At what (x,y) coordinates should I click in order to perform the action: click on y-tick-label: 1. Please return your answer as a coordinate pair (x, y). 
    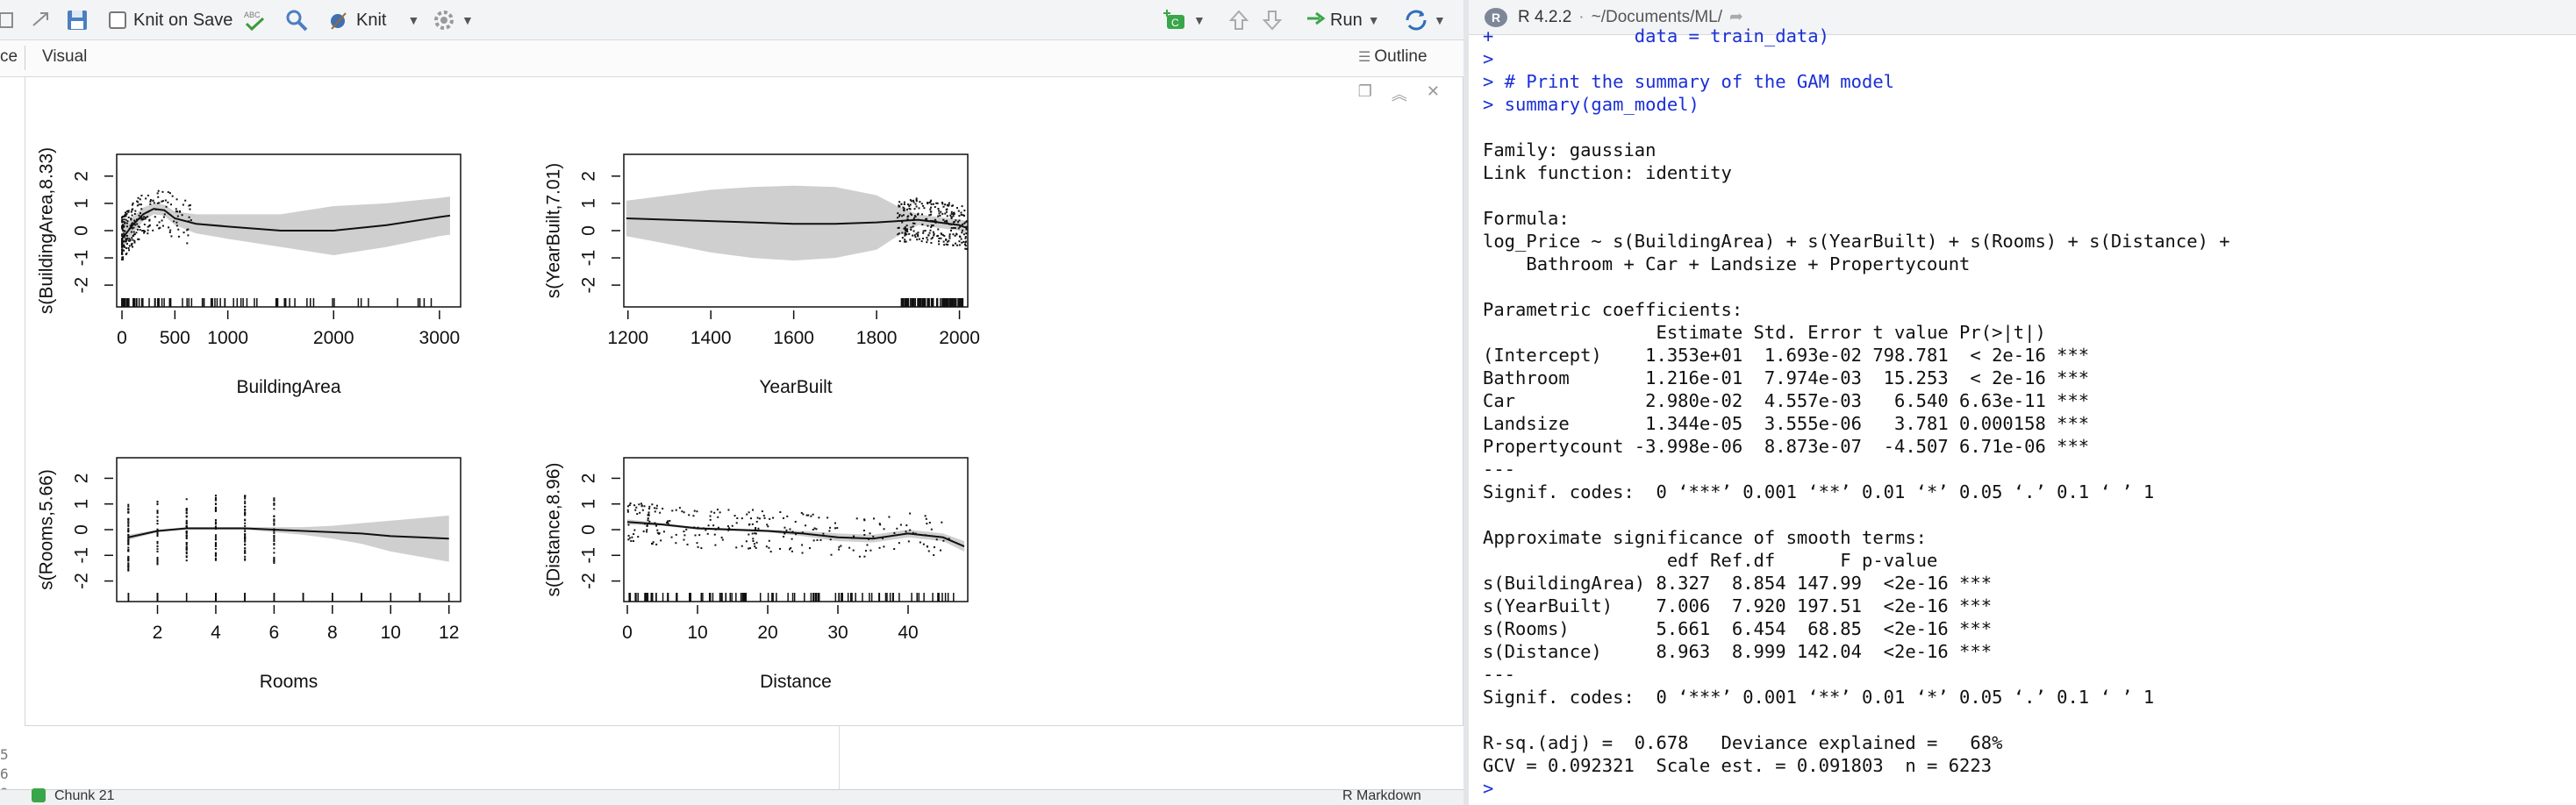
    Looking at the image, I should click on (589, 504).